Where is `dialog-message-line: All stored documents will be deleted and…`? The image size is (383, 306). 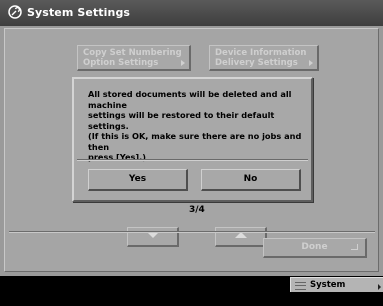
dialog-message-line: All stored documents will be deleted and… is located at coordinates (190, 99).